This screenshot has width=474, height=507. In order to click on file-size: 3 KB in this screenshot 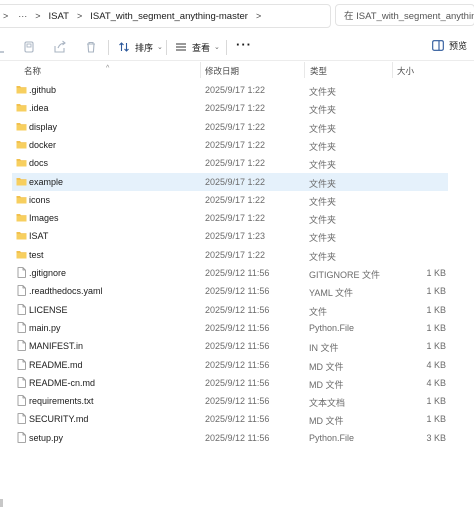, I will do `click(436, 437)`.